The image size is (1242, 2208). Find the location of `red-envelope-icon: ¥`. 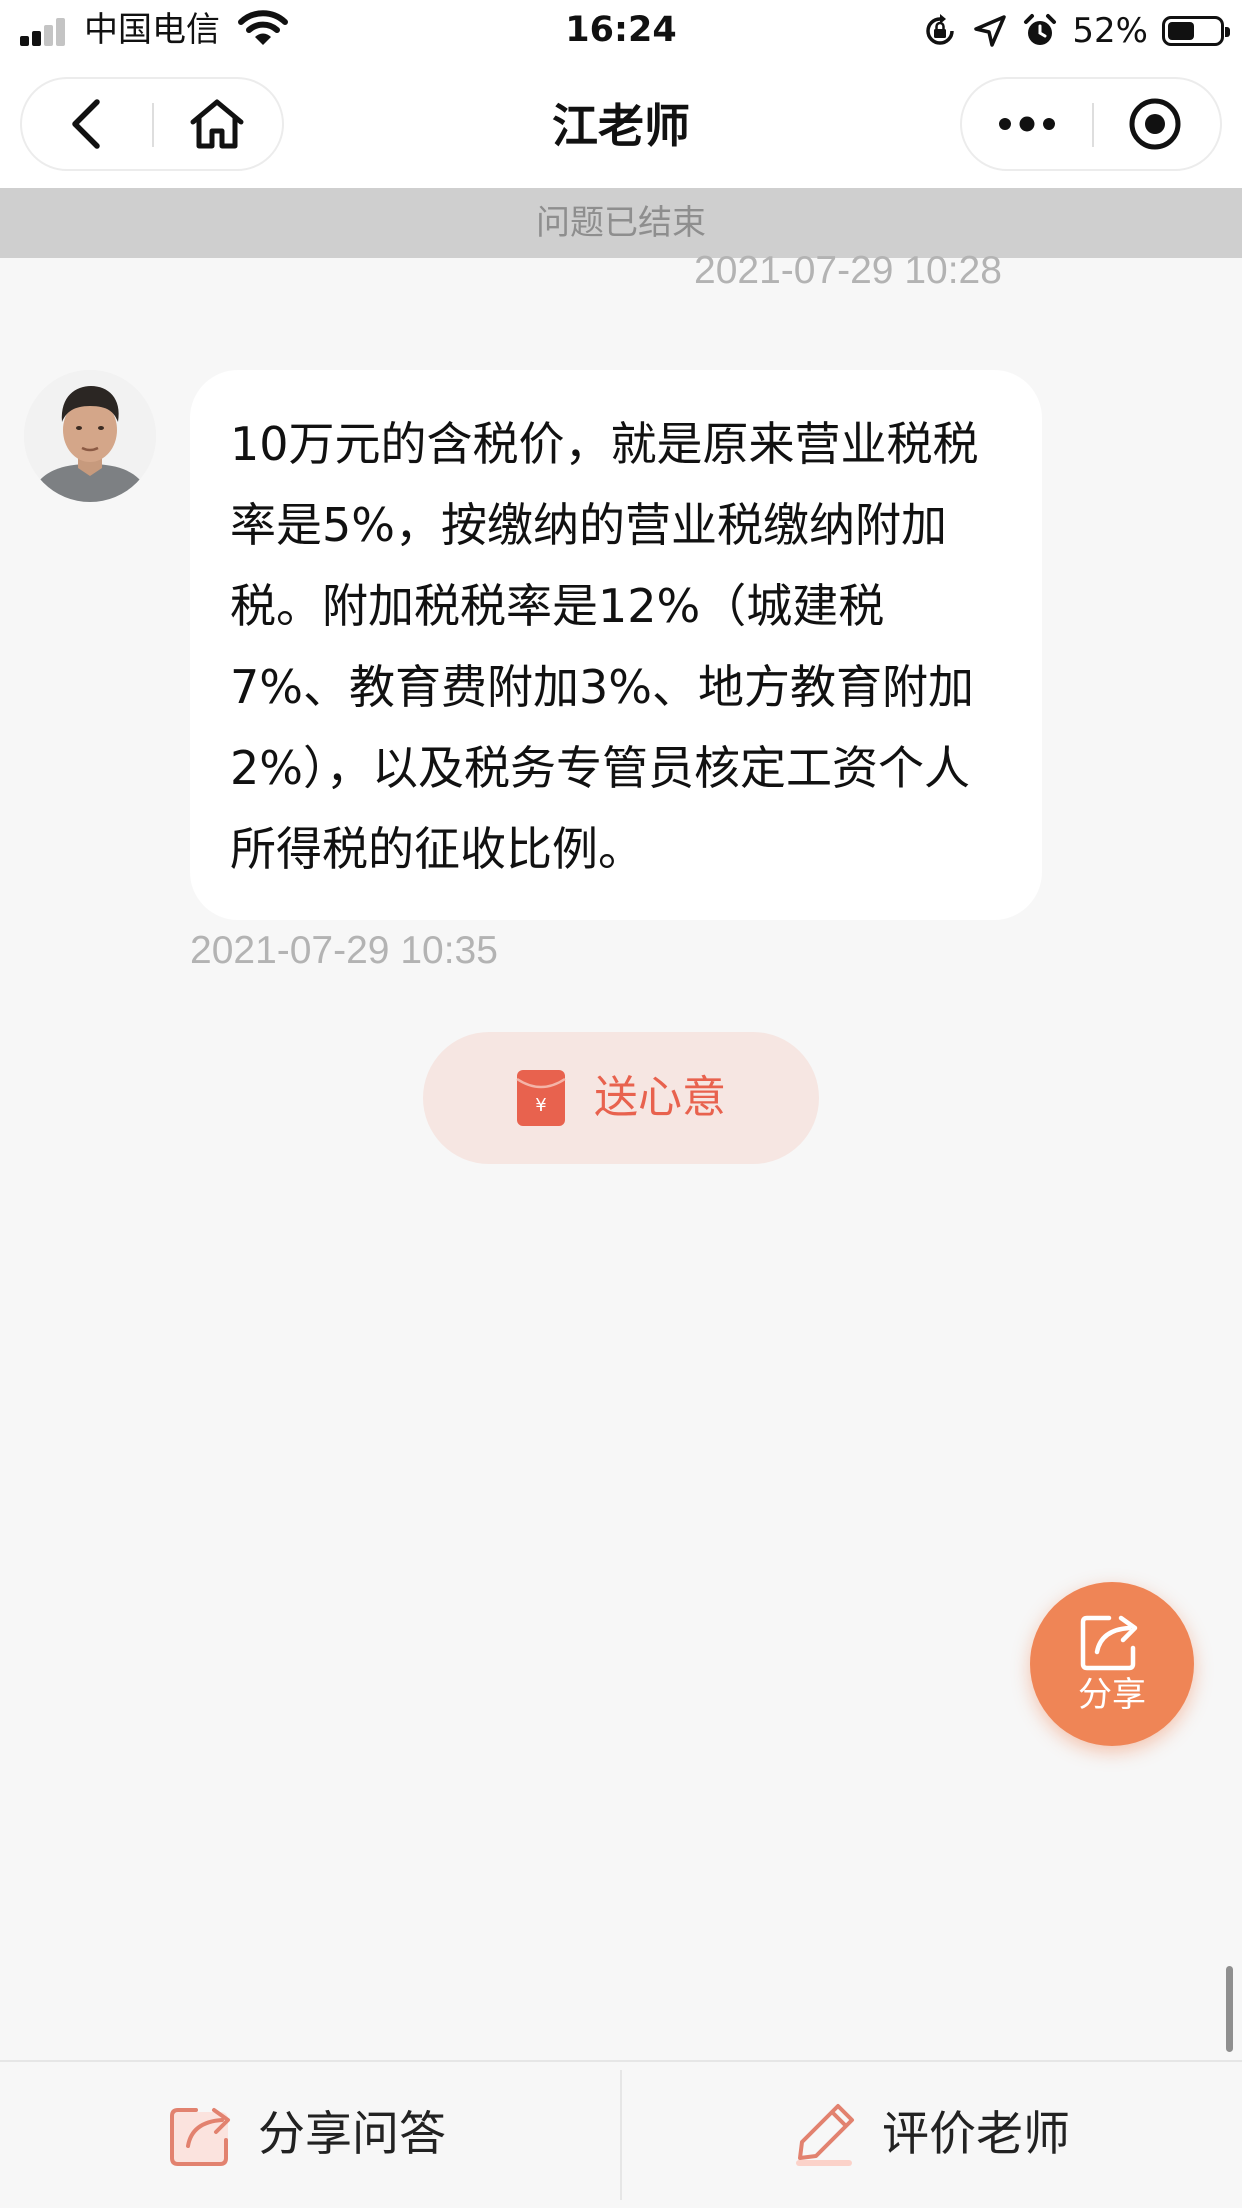

red-envelope-icon: ¥ is located at coordinates (541, 1098).